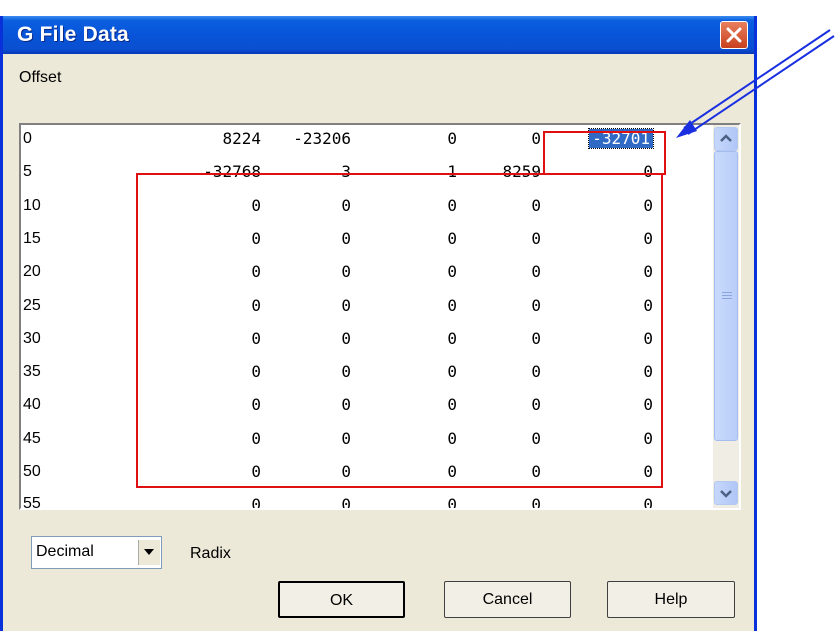  I want to click on dropdown-arrow-icon, so click(149, 552).